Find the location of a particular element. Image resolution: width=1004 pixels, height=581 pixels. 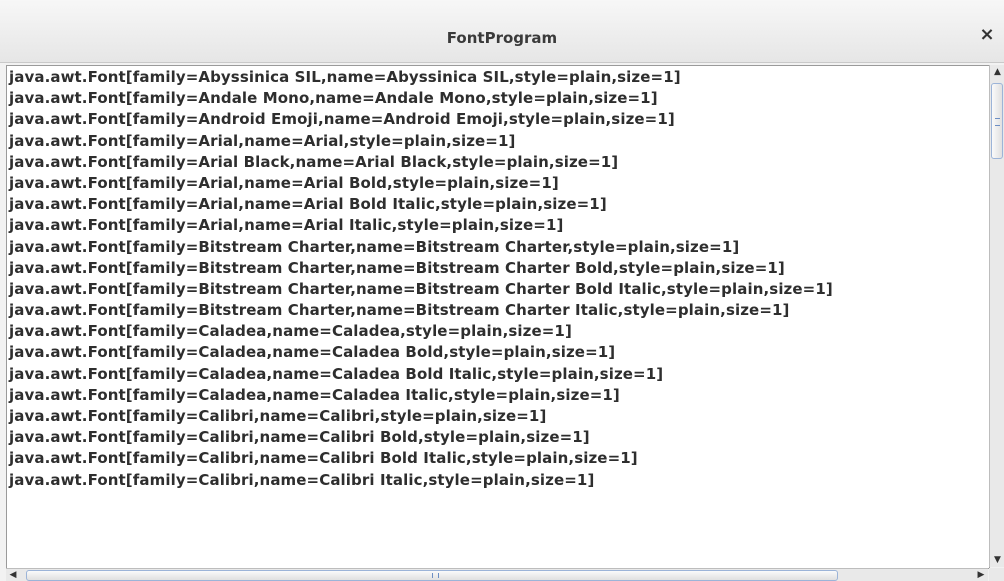

close-icon: × is located at coordinates (987, 35).